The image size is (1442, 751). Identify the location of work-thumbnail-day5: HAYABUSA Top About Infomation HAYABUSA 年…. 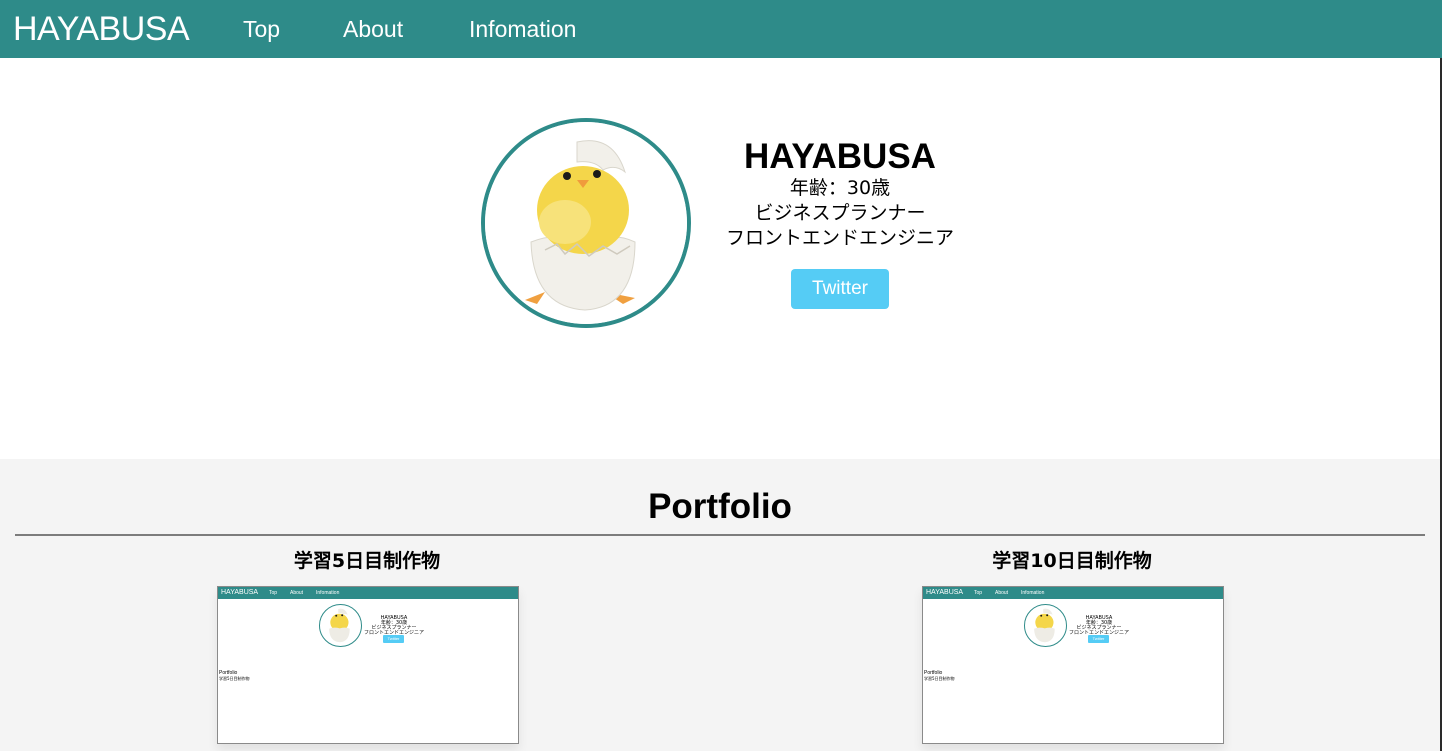
(368, 665).